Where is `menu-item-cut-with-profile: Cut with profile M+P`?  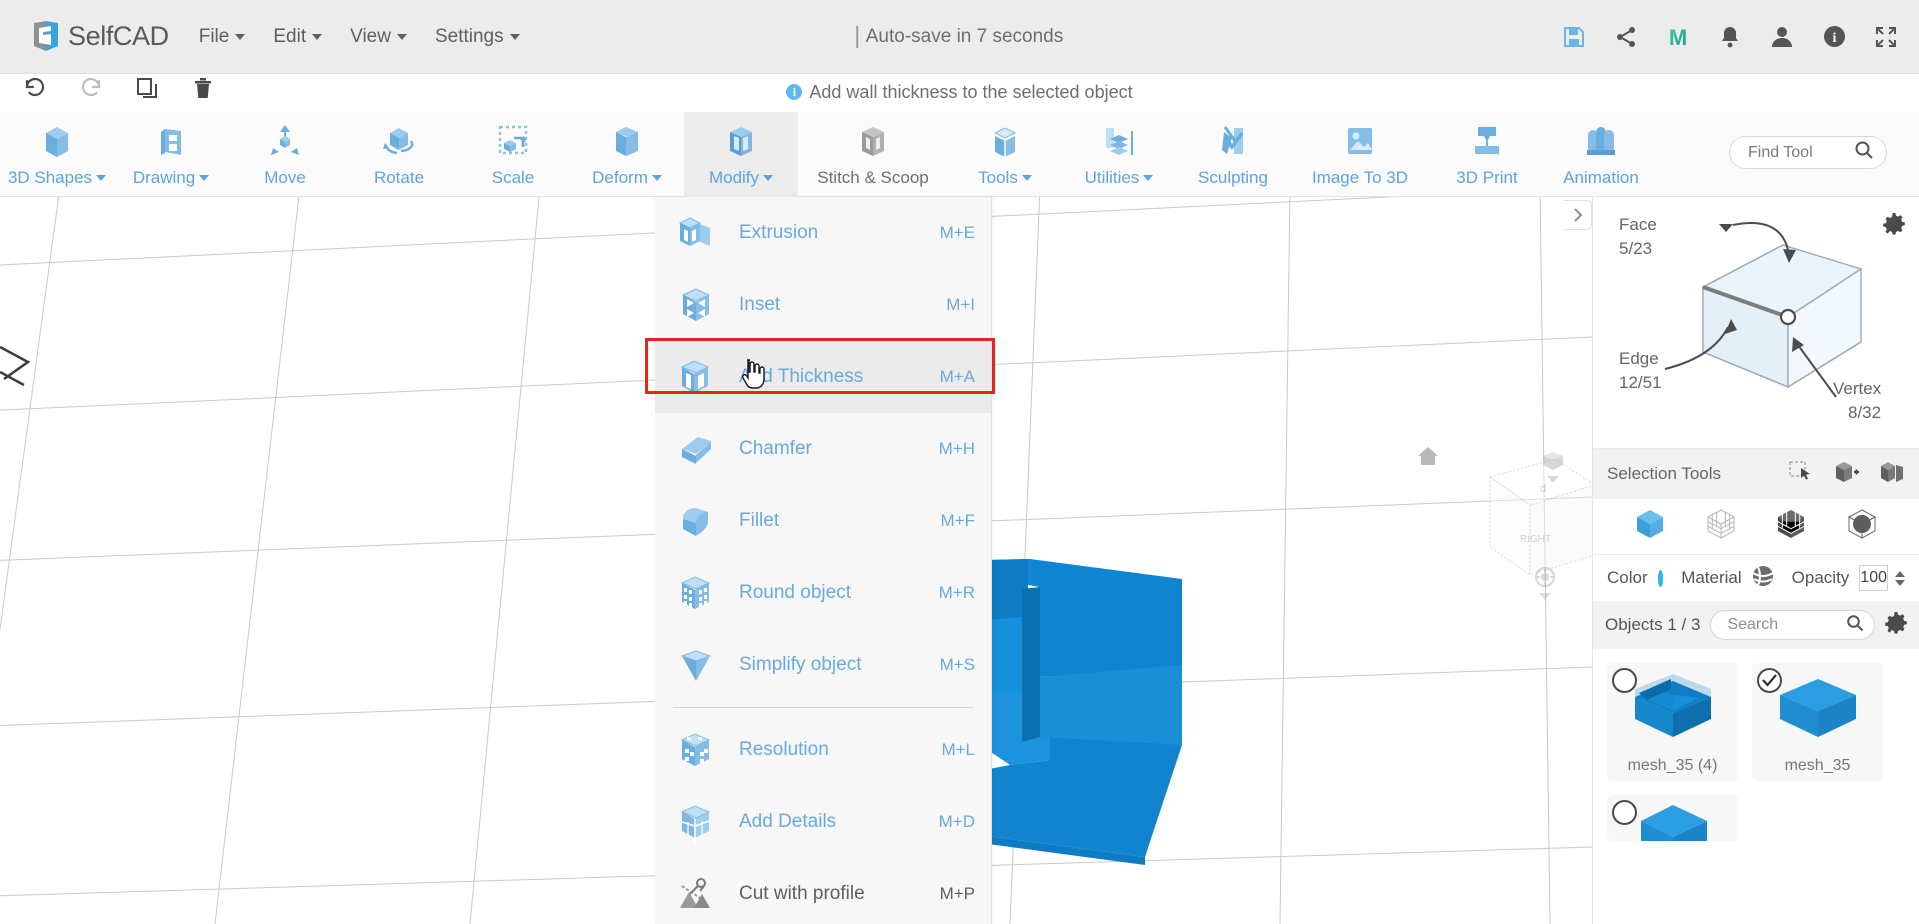 menu-item-cut-with-profile: Cut with profile M+P is located at coordinates (823, 891).